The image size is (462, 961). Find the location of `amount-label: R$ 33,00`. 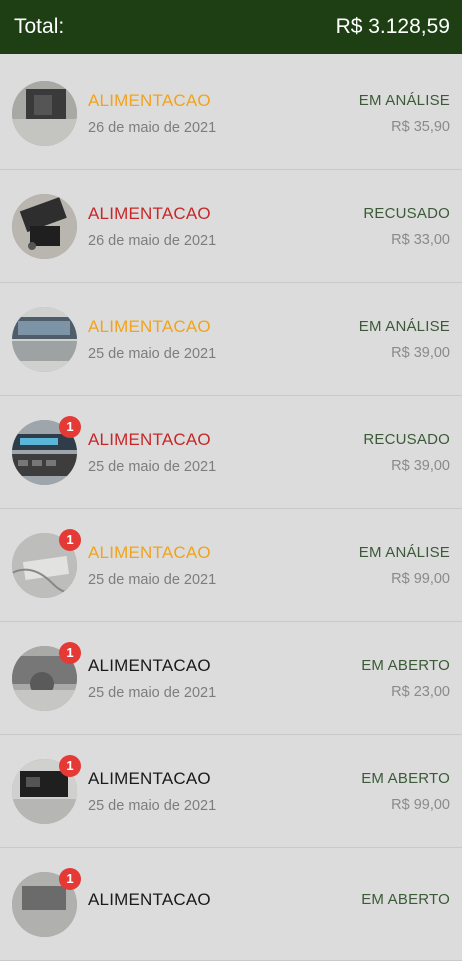

amount-label: R$ 33,00 is located at coordinates (420, 239).